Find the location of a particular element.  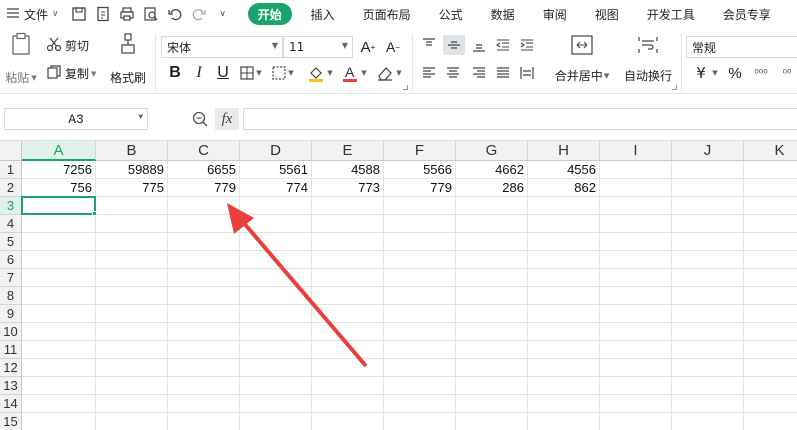

cut-button: 剪切 is located at coordinates (67, 45).